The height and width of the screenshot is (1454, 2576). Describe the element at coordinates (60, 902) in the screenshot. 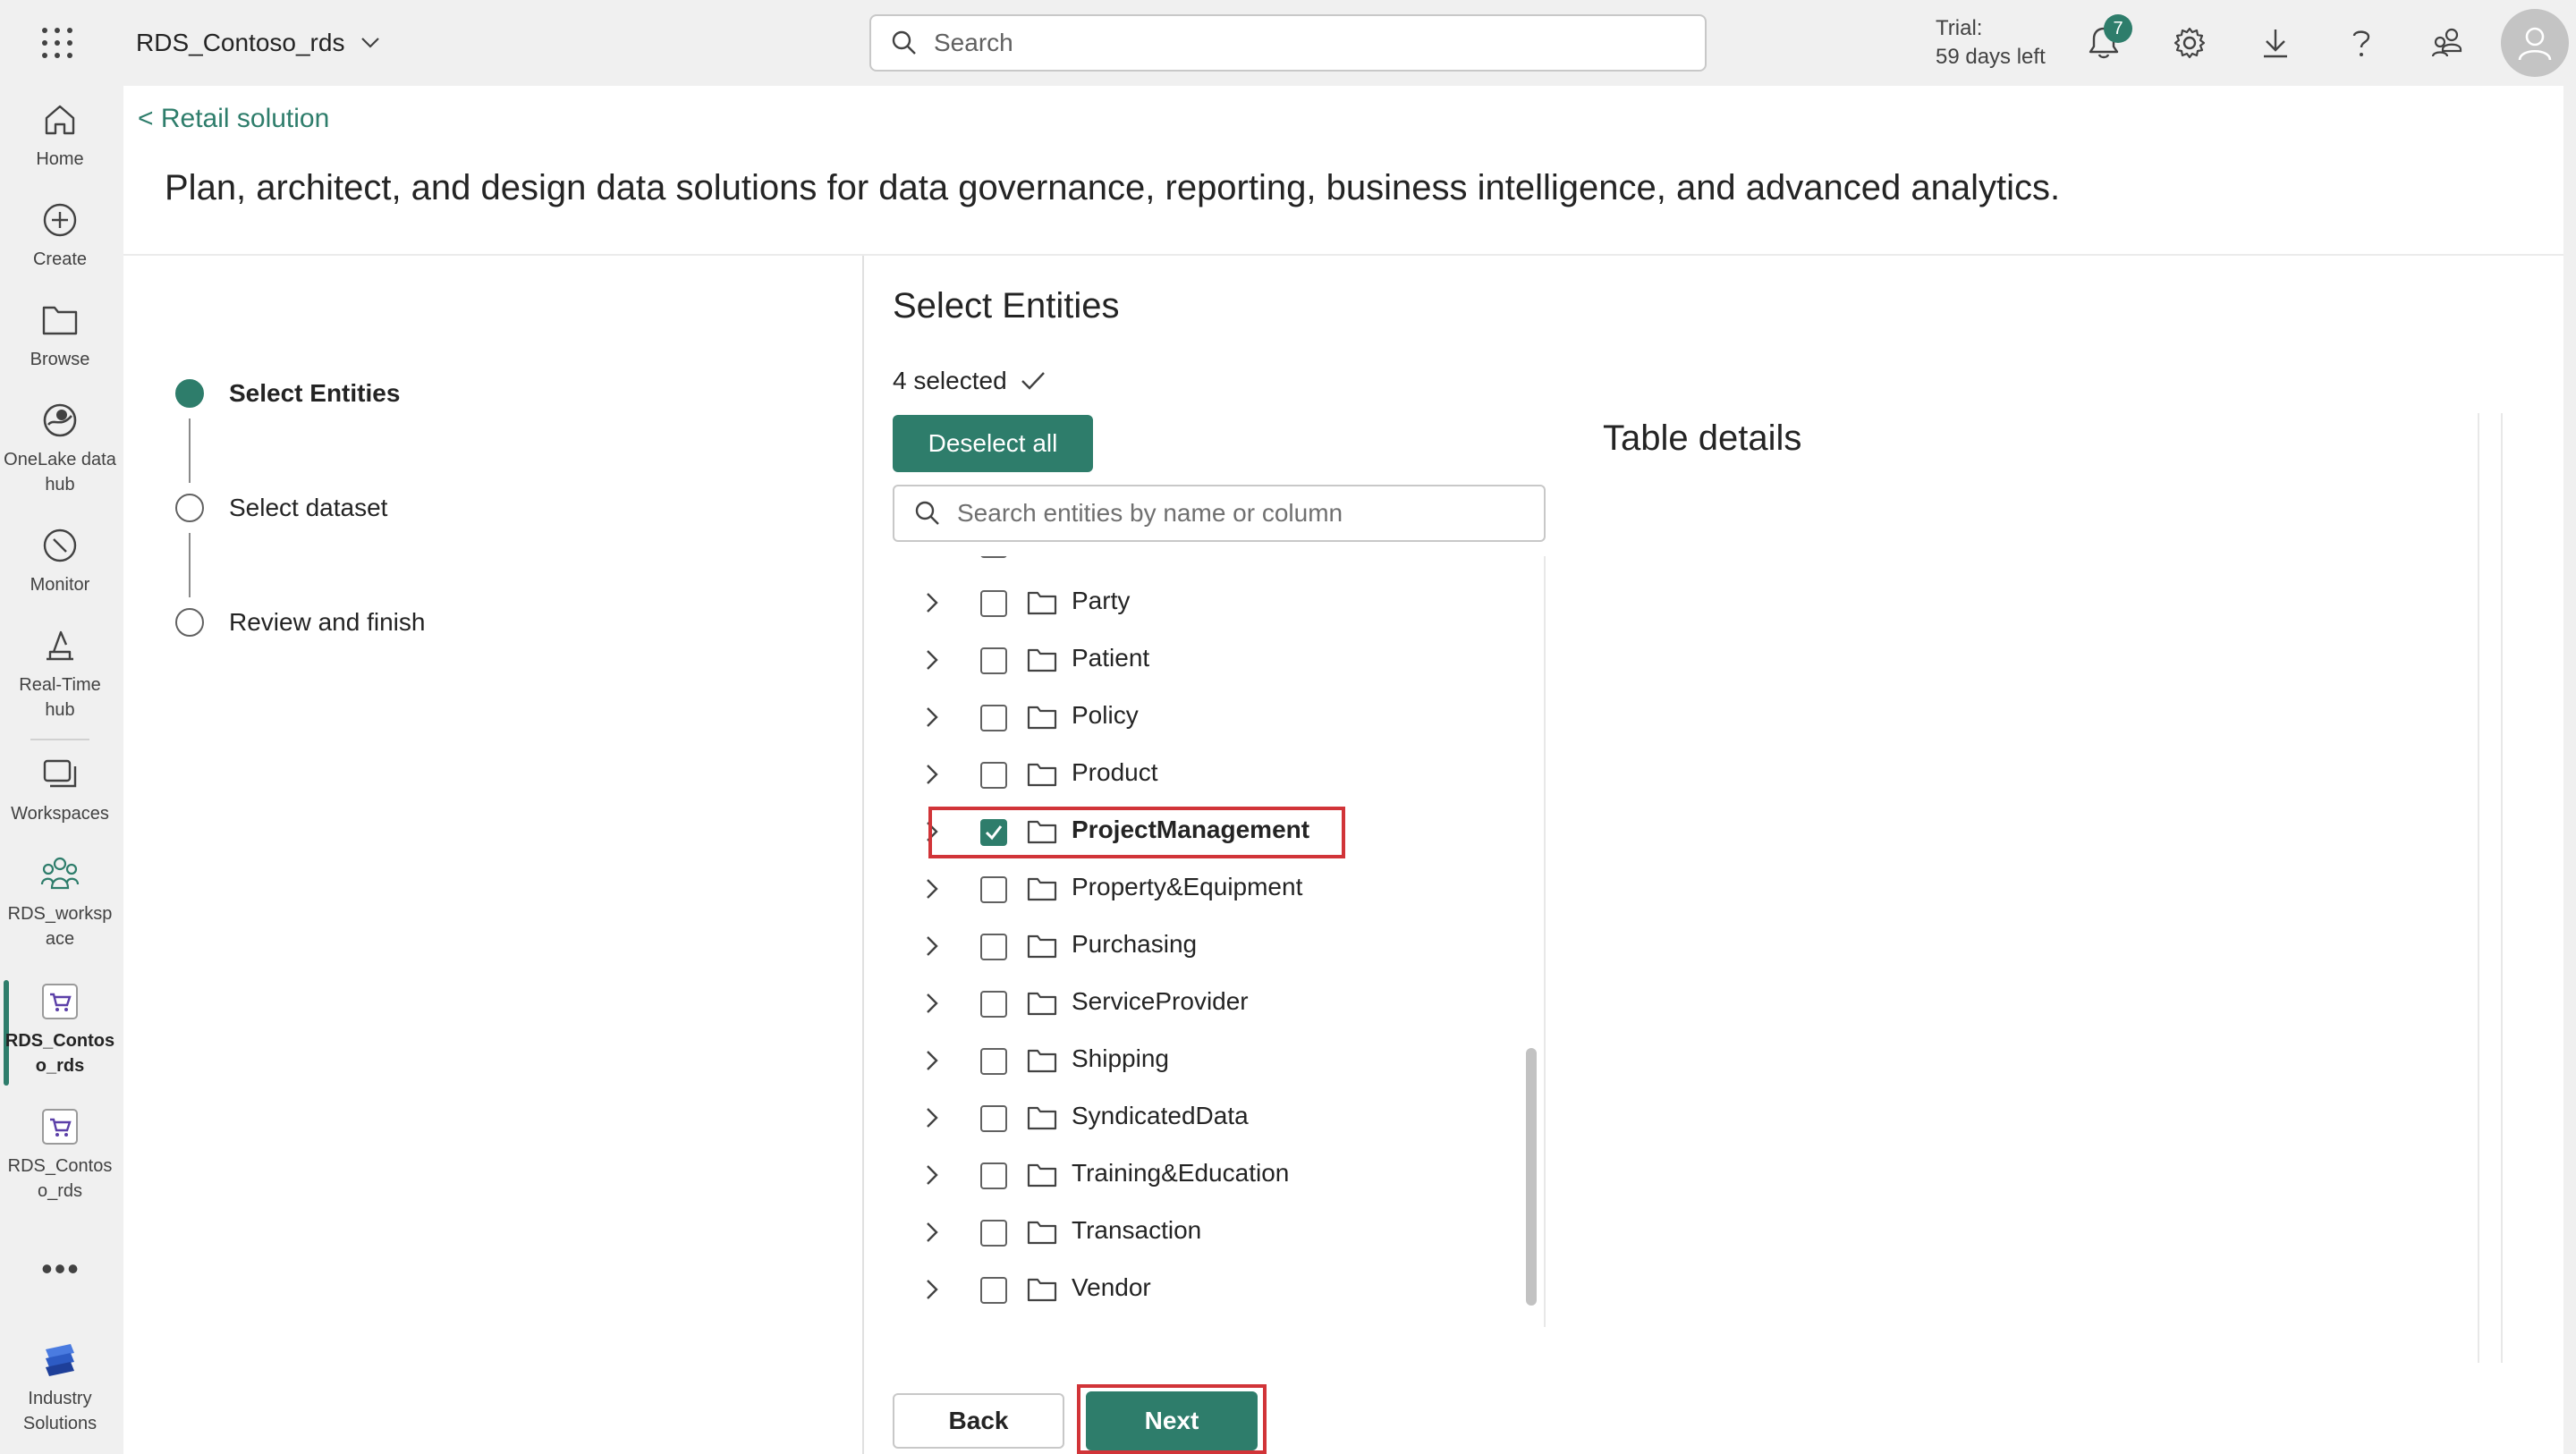

I see `rail-item-rds-workspace: RDS_worksp ace` at that location.